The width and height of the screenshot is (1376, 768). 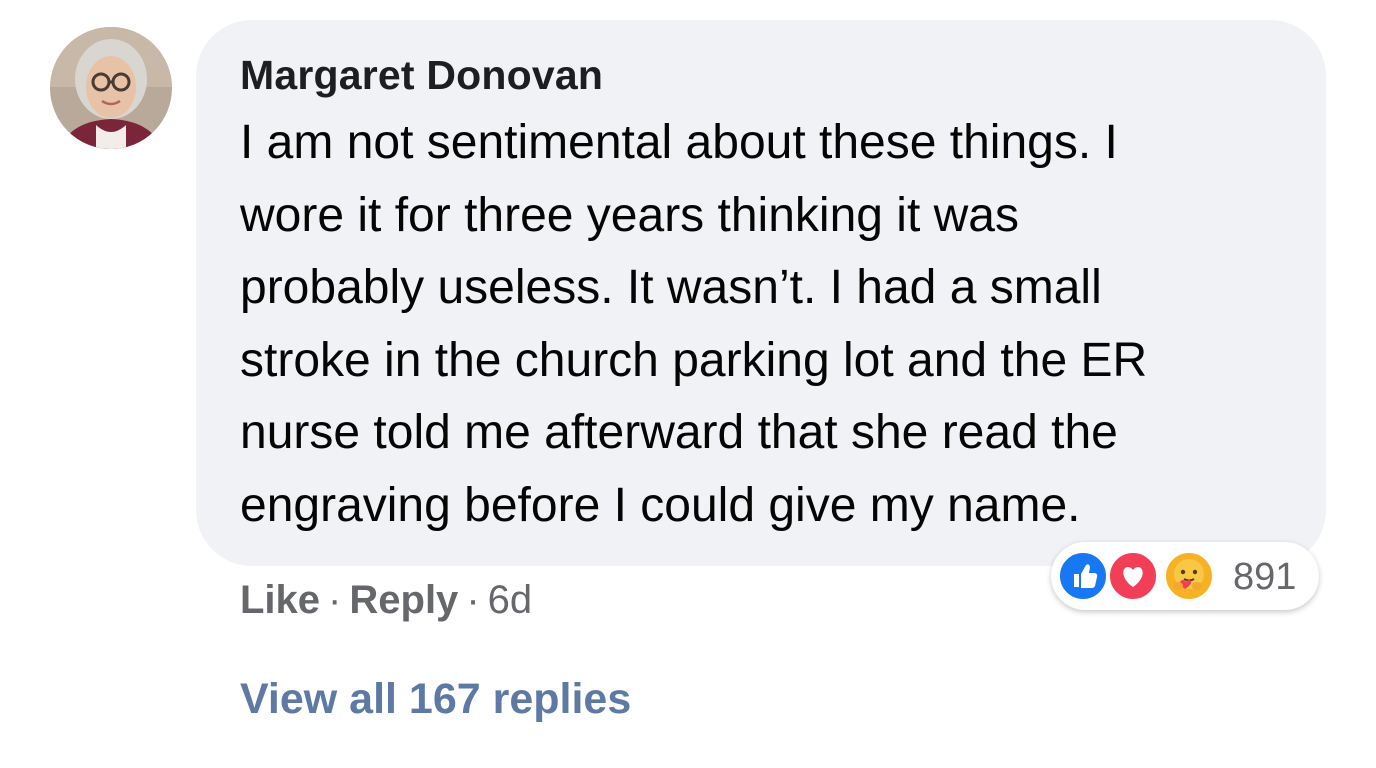 What do you see at coordinates (1189, 576) in the screenshot?
I see `care-icon` at bounding box center [1189, 576].